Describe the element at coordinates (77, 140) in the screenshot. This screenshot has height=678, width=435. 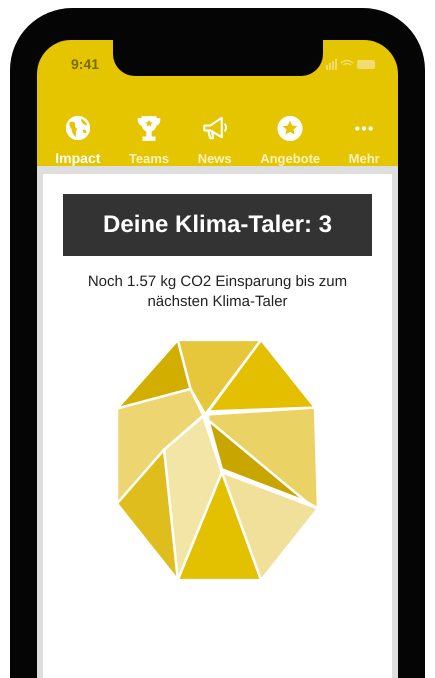
I see `nav-tab: Impact` at that location.